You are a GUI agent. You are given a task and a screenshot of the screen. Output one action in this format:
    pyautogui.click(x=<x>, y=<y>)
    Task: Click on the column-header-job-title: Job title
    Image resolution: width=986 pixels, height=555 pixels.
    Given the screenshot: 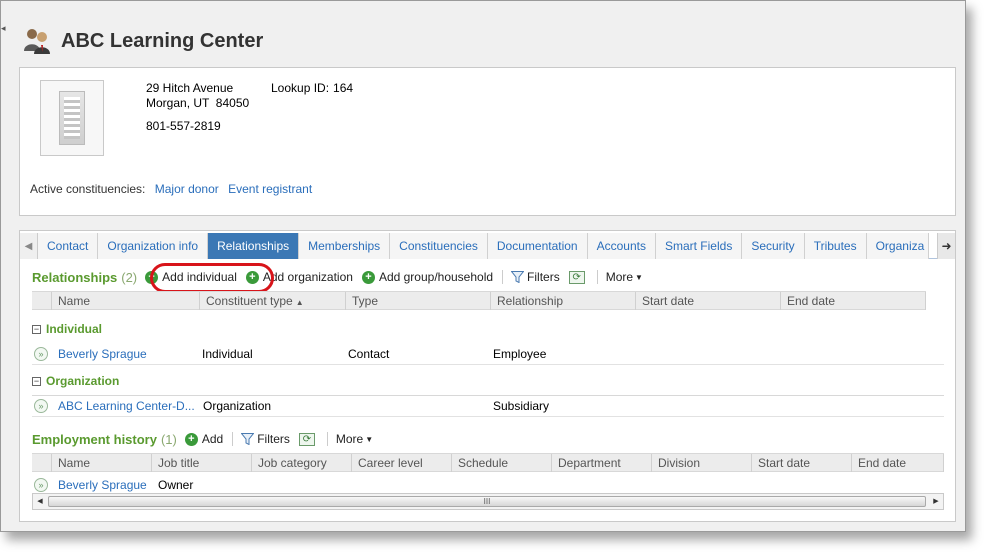 What is the action you would take?
    pyautogui.click(x=202, y=463)
    